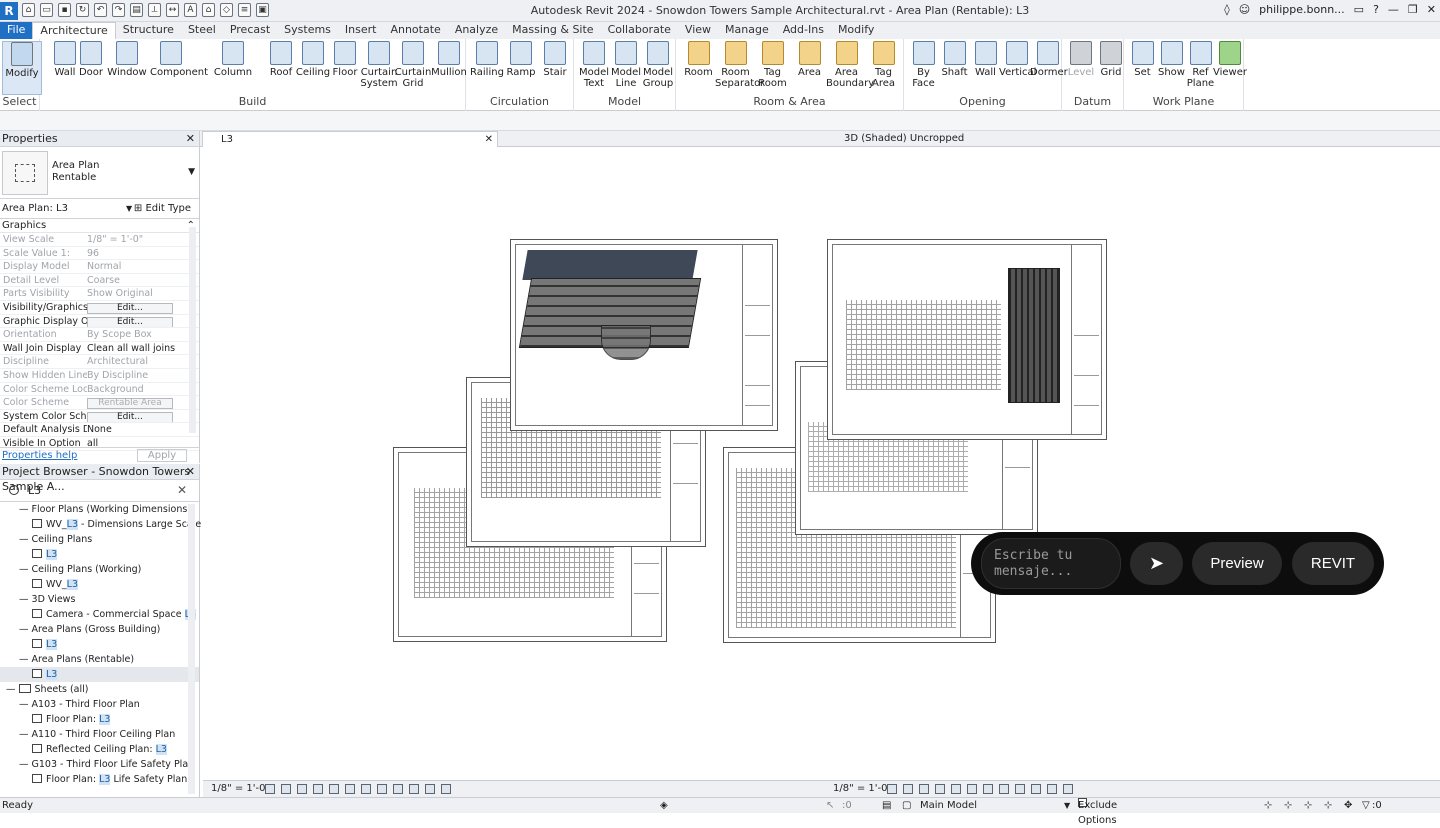  Describe the element at coordinates (172, 10) in the screenshot. I see `dimension-icon: ↔` at that location.